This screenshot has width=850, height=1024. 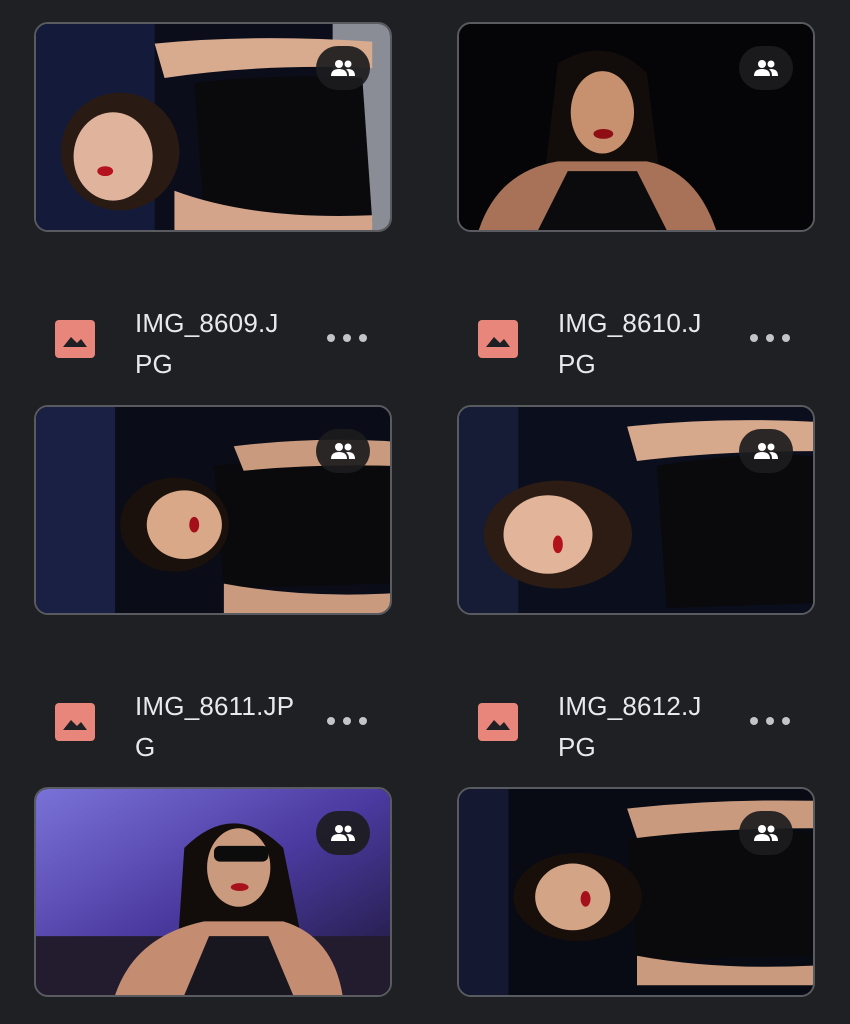 What do you see at coordinates (630, 726) in the screenshot?
I see `file-name: IMG_8612.JPG` at bounding box center [630, 726].